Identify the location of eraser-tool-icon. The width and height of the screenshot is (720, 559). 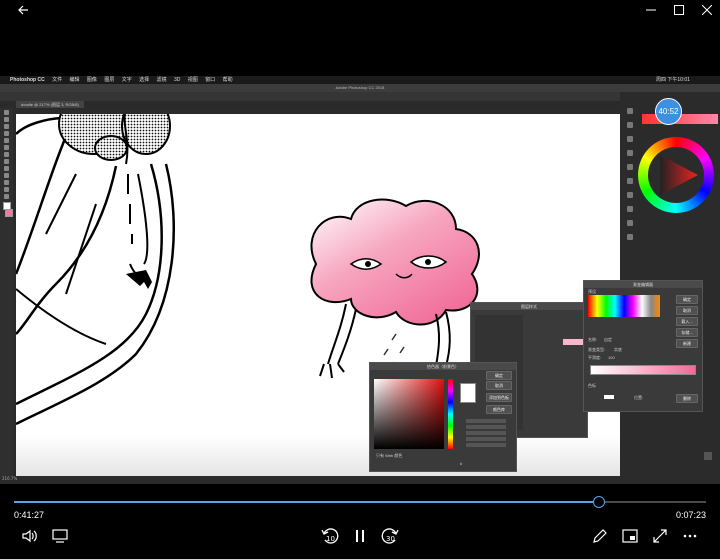
(6, 161).